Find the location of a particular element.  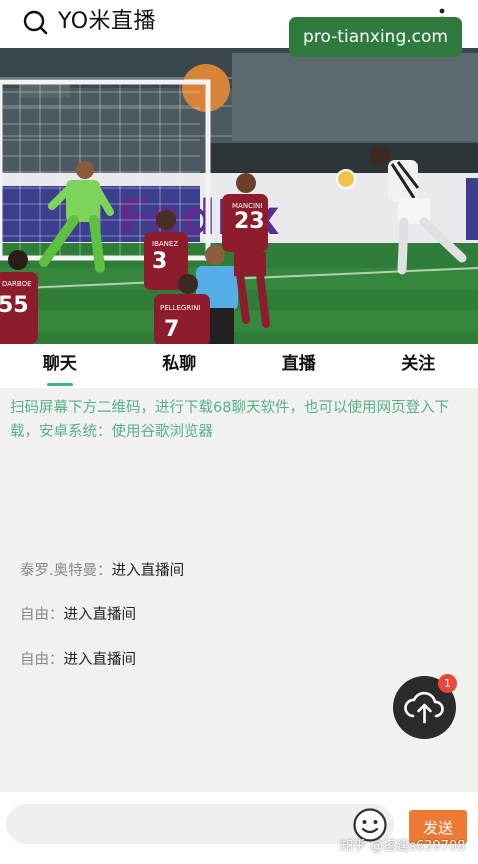

svg-text: IBANEZ is located at coordinates (165, 244).